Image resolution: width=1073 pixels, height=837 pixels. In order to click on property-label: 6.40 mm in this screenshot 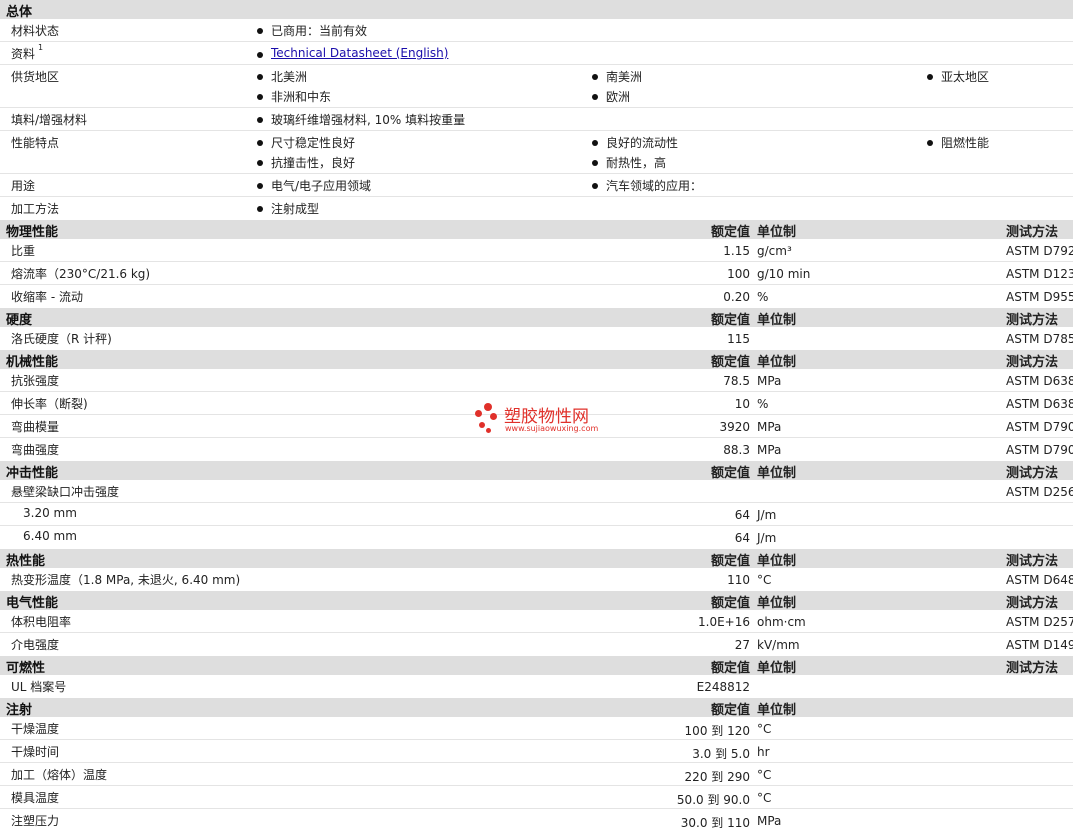, I will do `click(50, 536)`.